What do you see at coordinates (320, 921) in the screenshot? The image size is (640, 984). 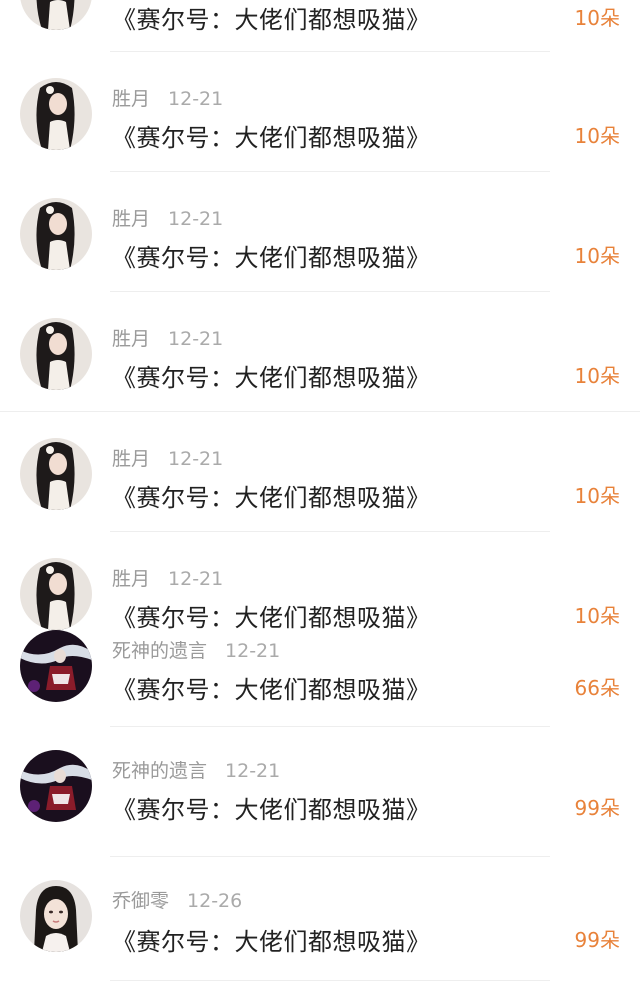 I see `list-item: 乔御零 12-26 《赛尔号：大佬们都想吸猫》 99朵` at bounding box center [320, 921].